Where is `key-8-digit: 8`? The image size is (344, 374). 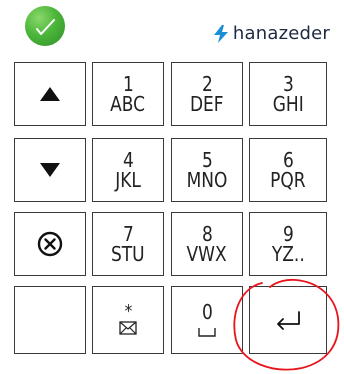
key-8-digit: 8 is located at coordinates (207, 234).